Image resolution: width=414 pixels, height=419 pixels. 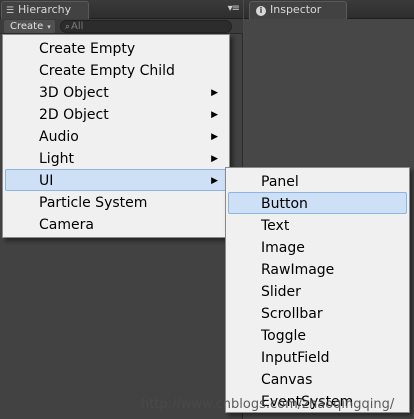 I want to click on menu-item-create-empty: Create Empty, so click(x=116, y=48).